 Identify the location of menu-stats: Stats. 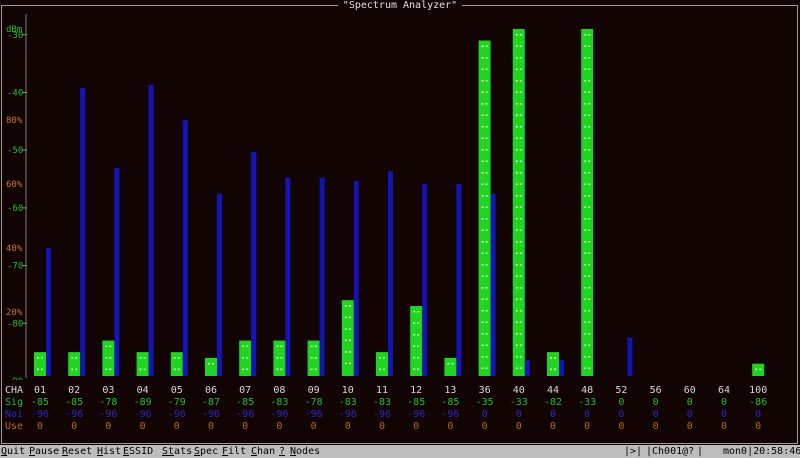
(177, 451).